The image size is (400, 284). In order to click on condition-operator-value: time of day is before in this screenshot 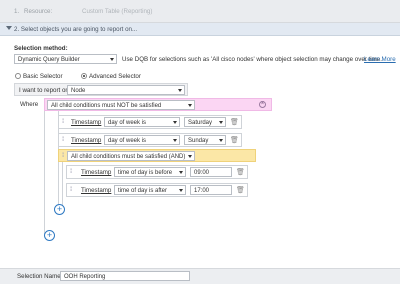, I will do `click(145, 172)`.